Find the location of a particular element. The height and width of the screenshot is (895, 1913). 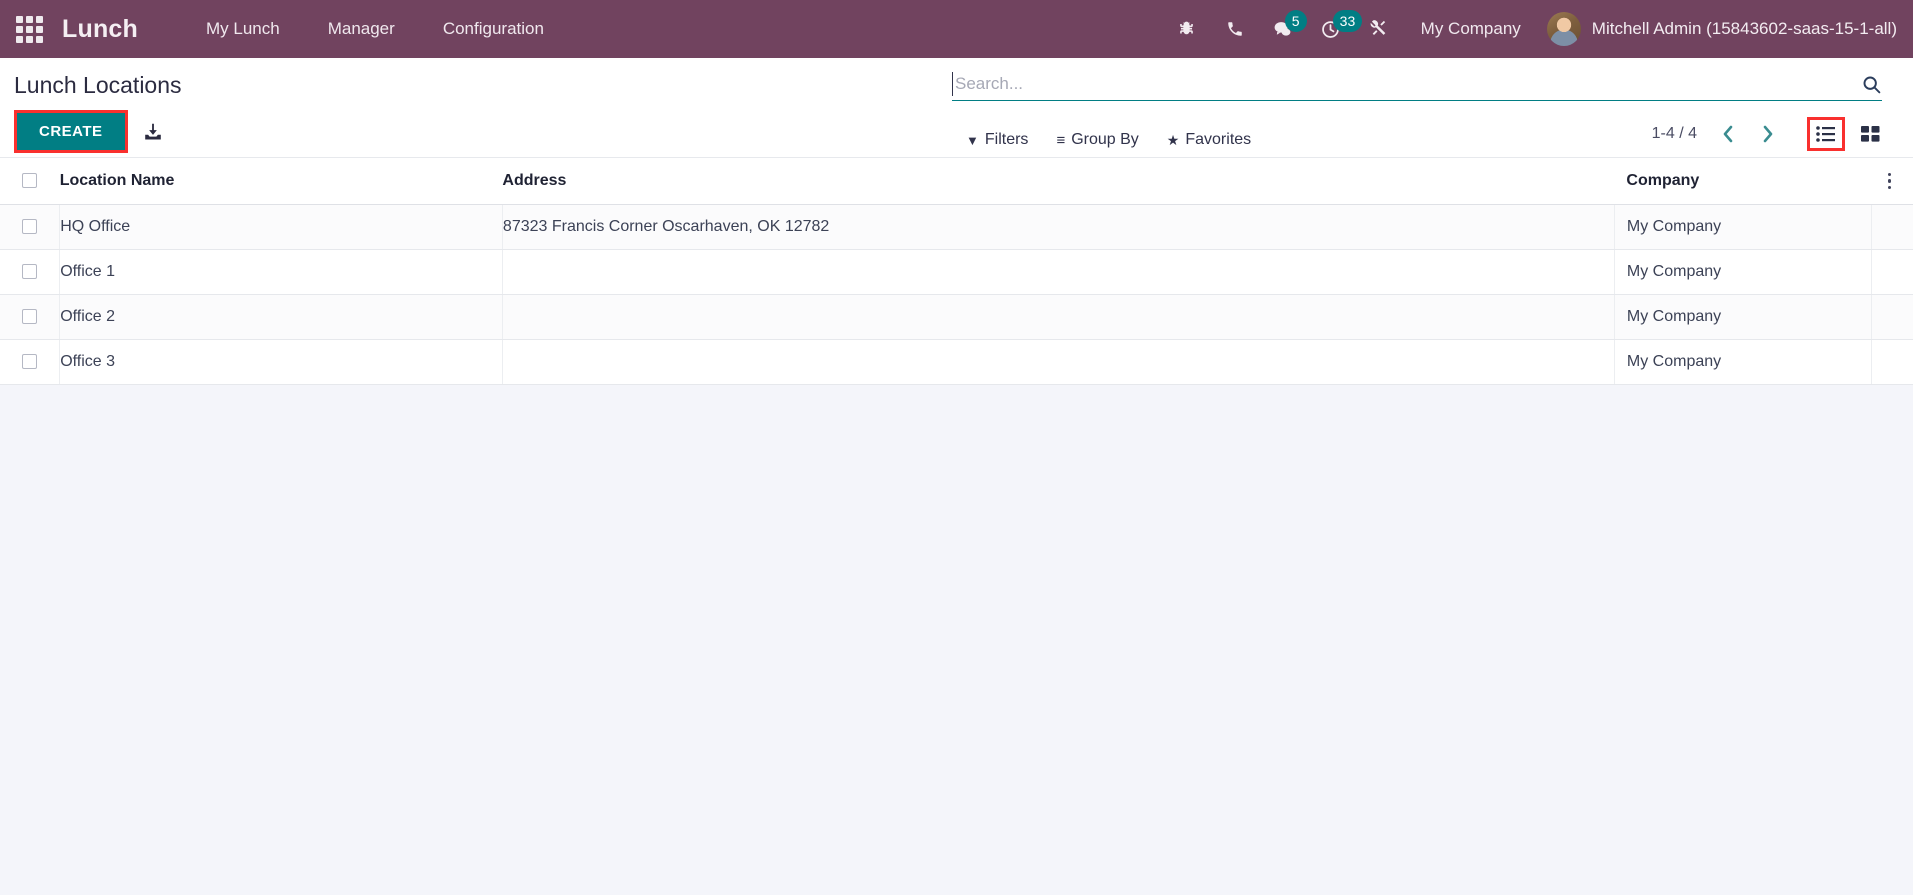

menu-manager: Manager is located at coordinates (361, 29).